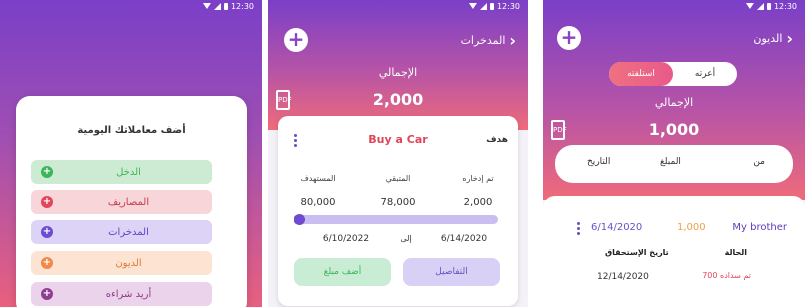 Image resolution: width=805 pixels, height=307 pixels. I want to click on wishlist-label: أريد شراءه, so click(128, 294).